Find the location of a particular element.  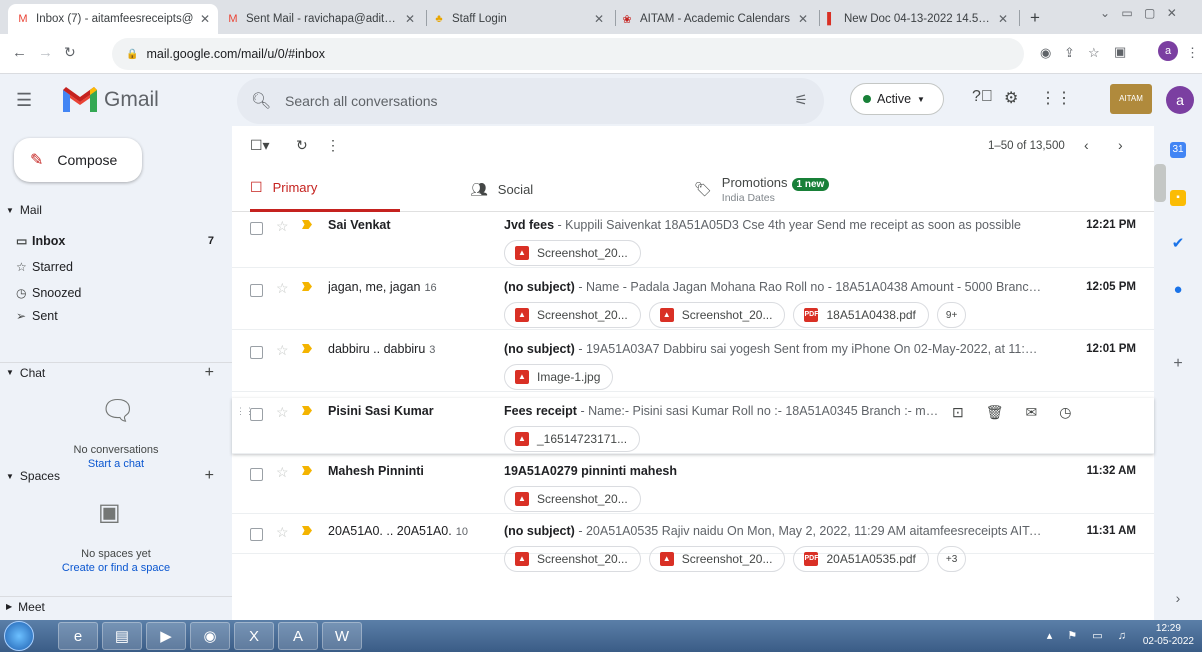

browser-tab: ▌ New Doc 04-13-2022 14.57.pd ✕ is located at coordinates (916, 19).